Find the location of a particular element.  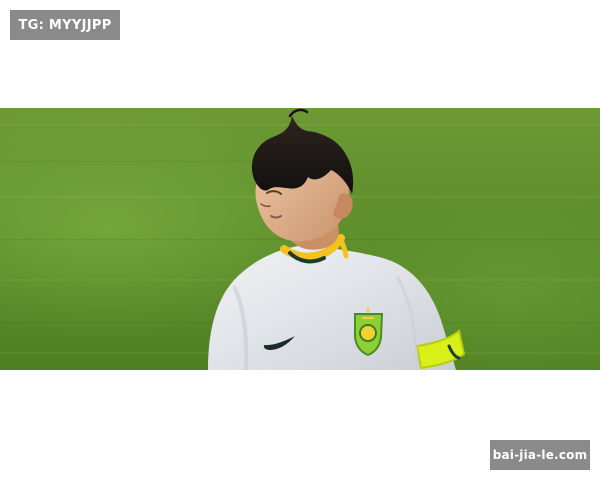

bottom-right-watermark: bai-jia-le.com is located at coordinates (540, 455).